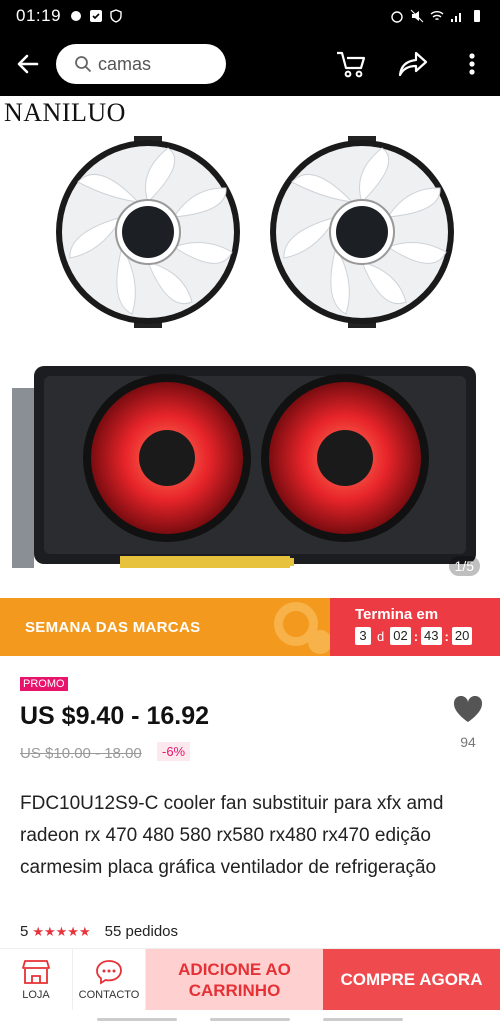  Describe the element at coordinates (234, 980) in the screenshot. I see `add-to-cart-button: ADICIONE AO CARRINHO` at that location.